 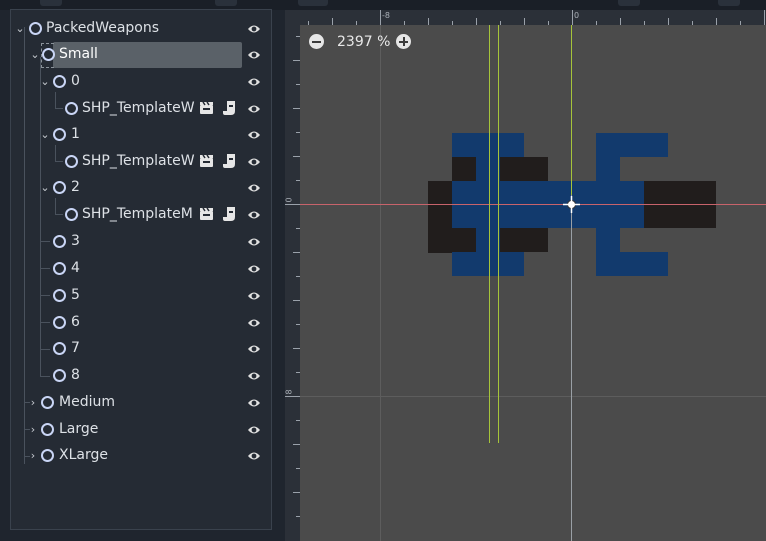 What do you see at coordinates (141, 242) in the screenshot?
I see `tree-item-3: 3` at bounding box center [141, 242].